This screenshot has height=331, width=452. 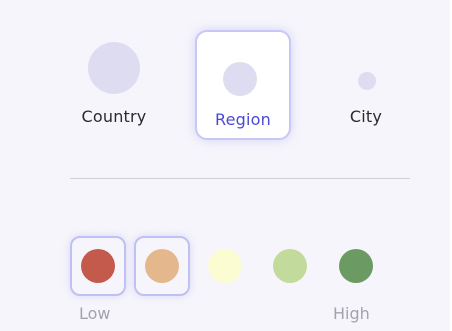 I want to click on level-option-city: City, so click(x=366, y=85).